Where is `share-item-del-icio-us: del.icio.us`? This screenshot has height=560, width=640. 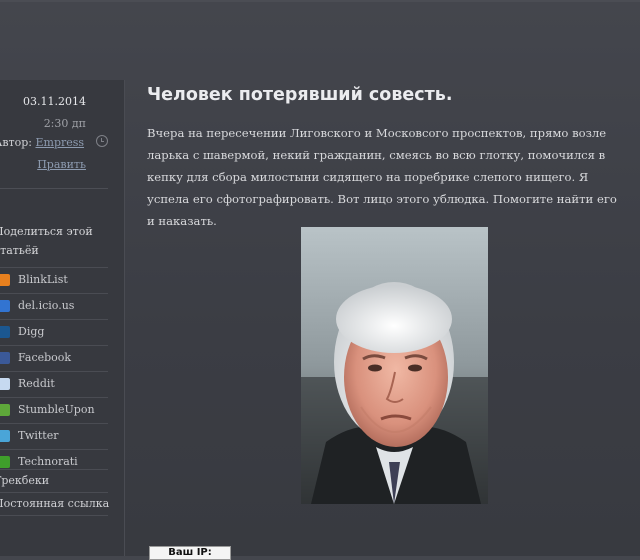
share-item-del-icio-us: del.icio.us is located at coordinates (54, 306).